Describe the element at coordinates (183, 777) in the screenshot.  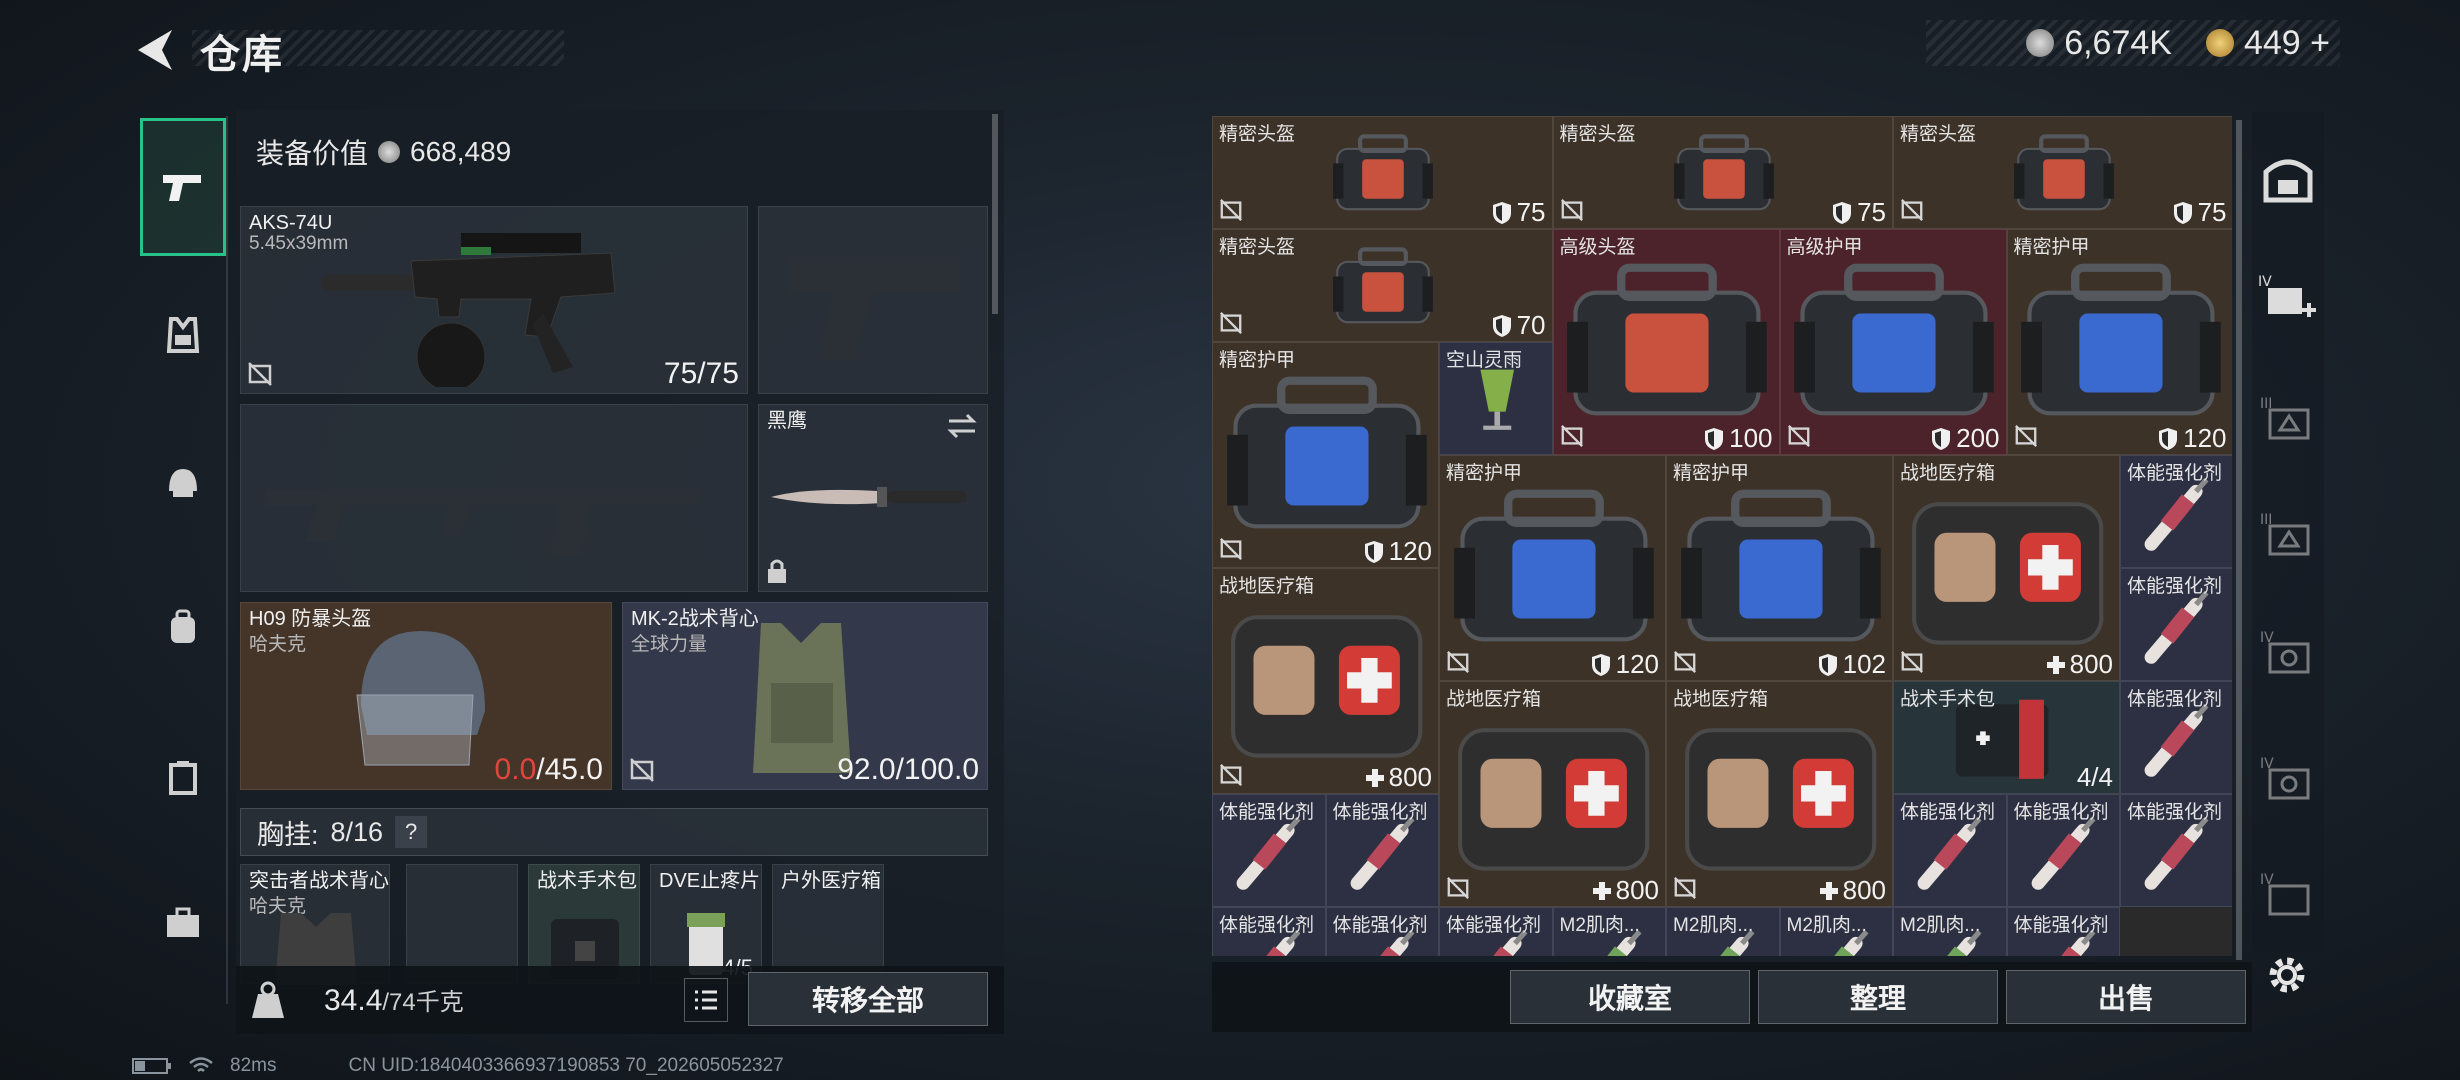
I see `tab-case` at that location.